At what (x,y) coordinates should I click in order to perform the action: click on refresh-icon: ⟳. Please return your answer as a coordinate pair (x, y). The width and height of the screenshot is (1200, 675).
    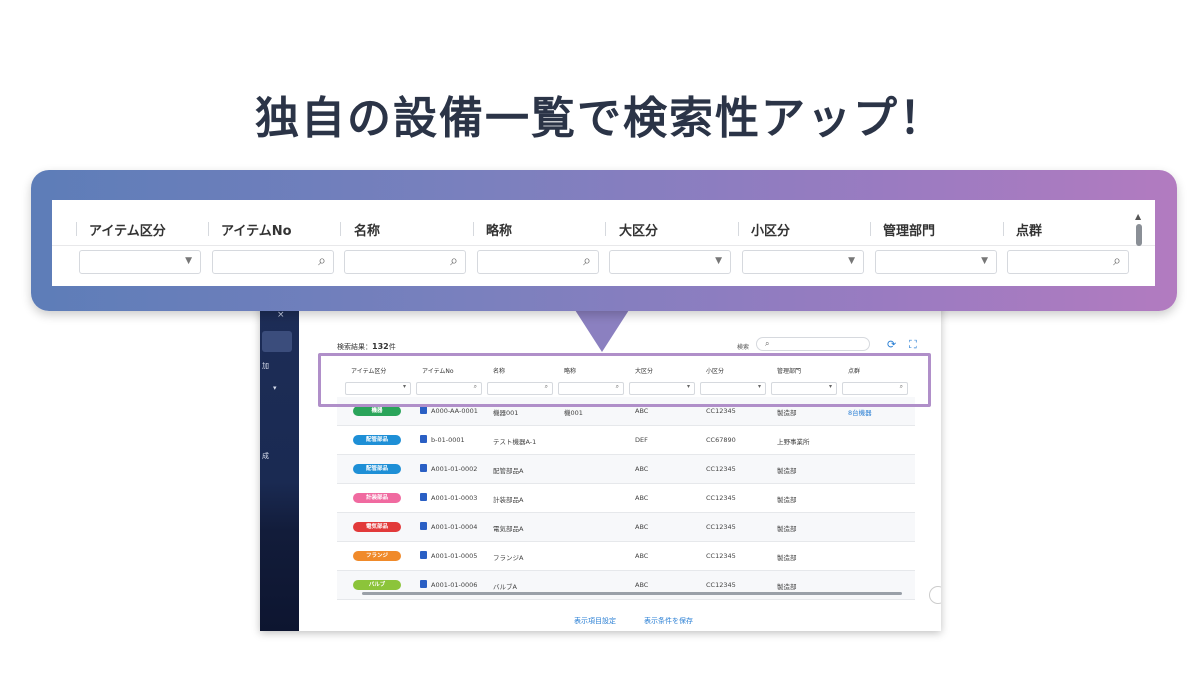
    Looking at the image, I should click on (891, 344).